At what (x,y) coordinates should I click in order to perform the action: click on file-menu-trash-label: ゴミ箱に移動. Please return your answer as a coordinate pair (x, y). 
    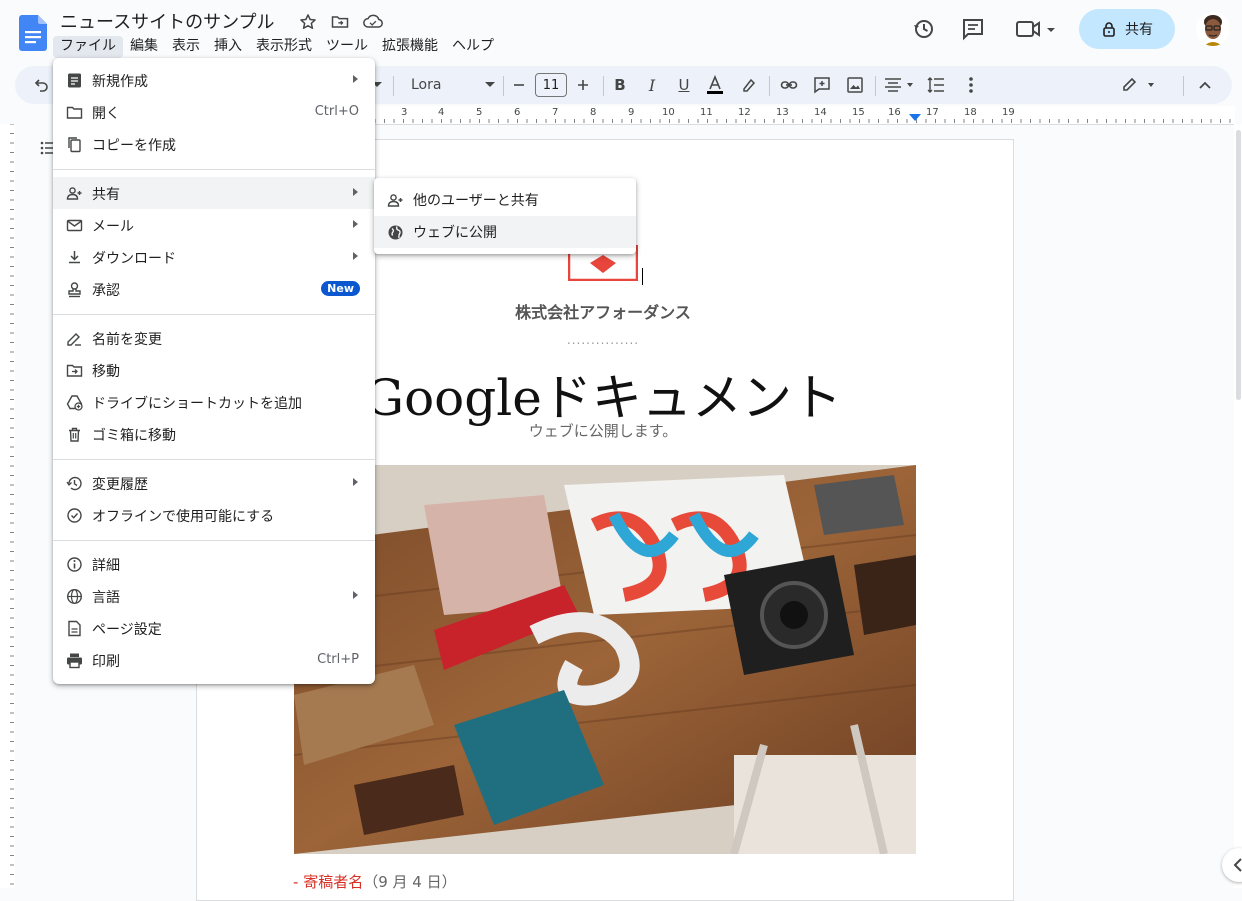
    Looking at the image, I should click on (134, 436).